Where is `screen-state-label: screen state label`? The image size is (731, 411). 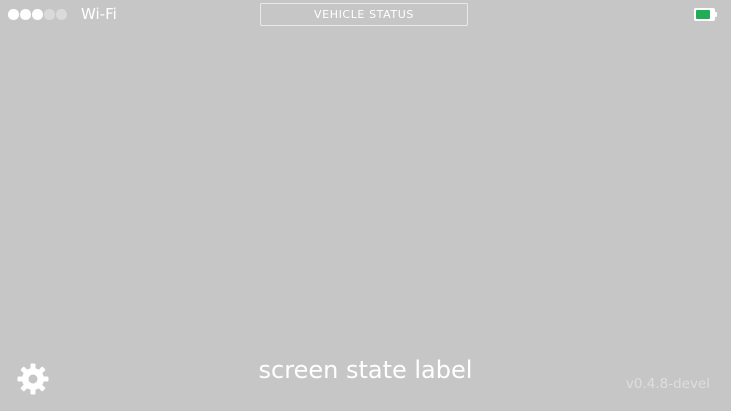 screen-state-label: screen state label is located at coordinates (365, 370).